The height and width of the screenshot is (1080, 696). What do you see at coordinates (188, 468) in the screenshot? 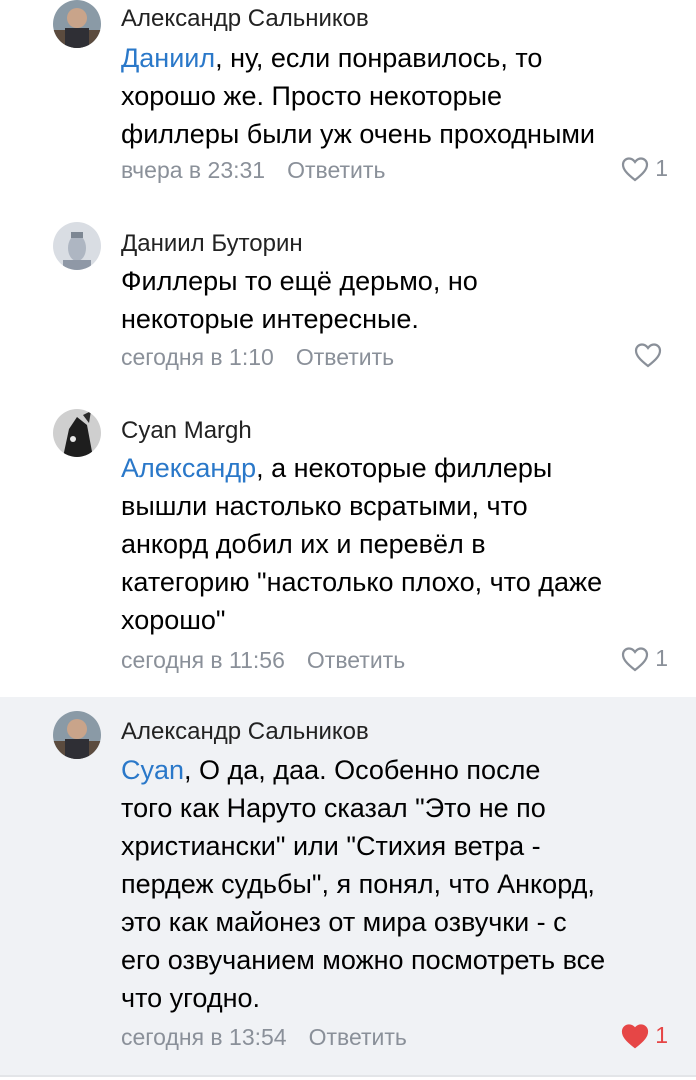
I see `mention-link: Александр` at bounding box center [188, 468].